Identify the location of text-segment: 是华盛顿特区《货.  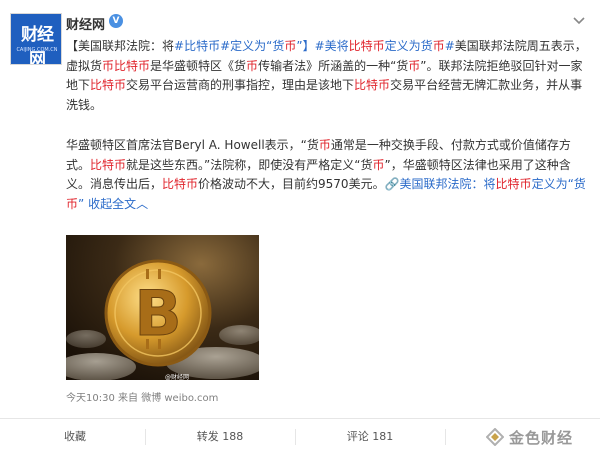
(198, 65).